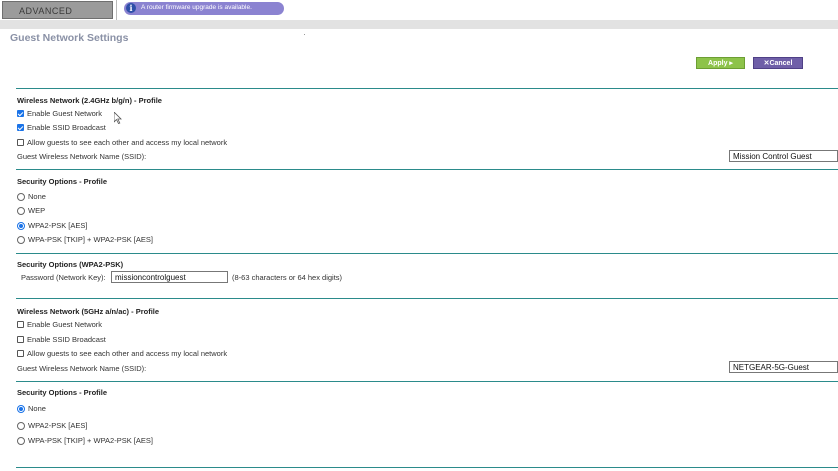 This screenshot has height=471, width=838. Describe the element at coordinates (65, 113) in the screenshot. I see `enable-guest-24-label: Enable Guest Network` at that location.